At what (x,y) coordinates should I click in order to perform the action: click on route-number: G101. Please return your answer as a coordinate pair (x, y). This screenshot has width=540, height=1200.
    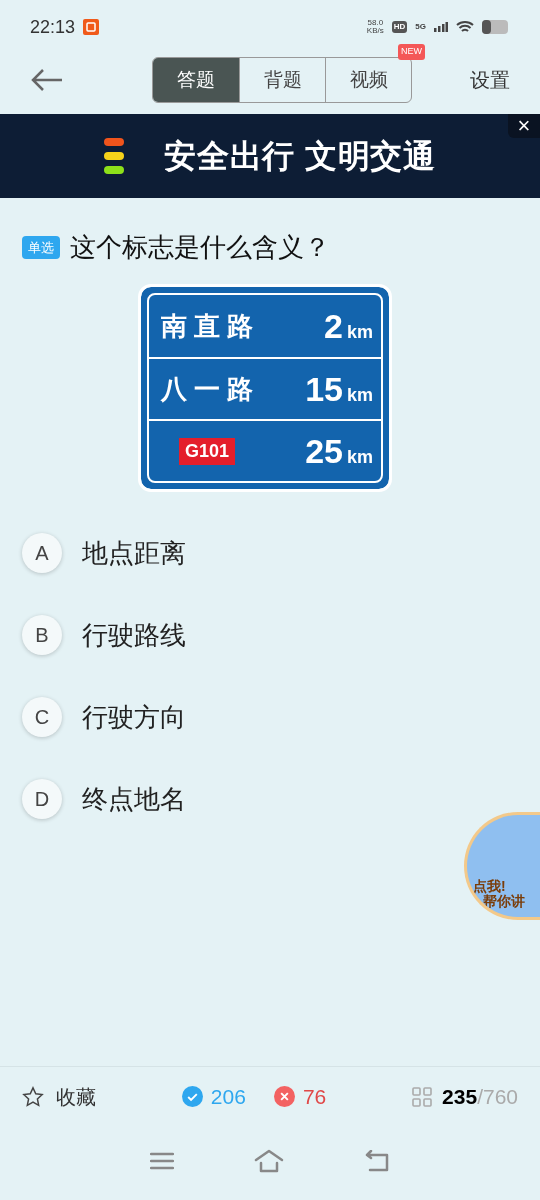
    Looking at the image, I should click on (207, 451).